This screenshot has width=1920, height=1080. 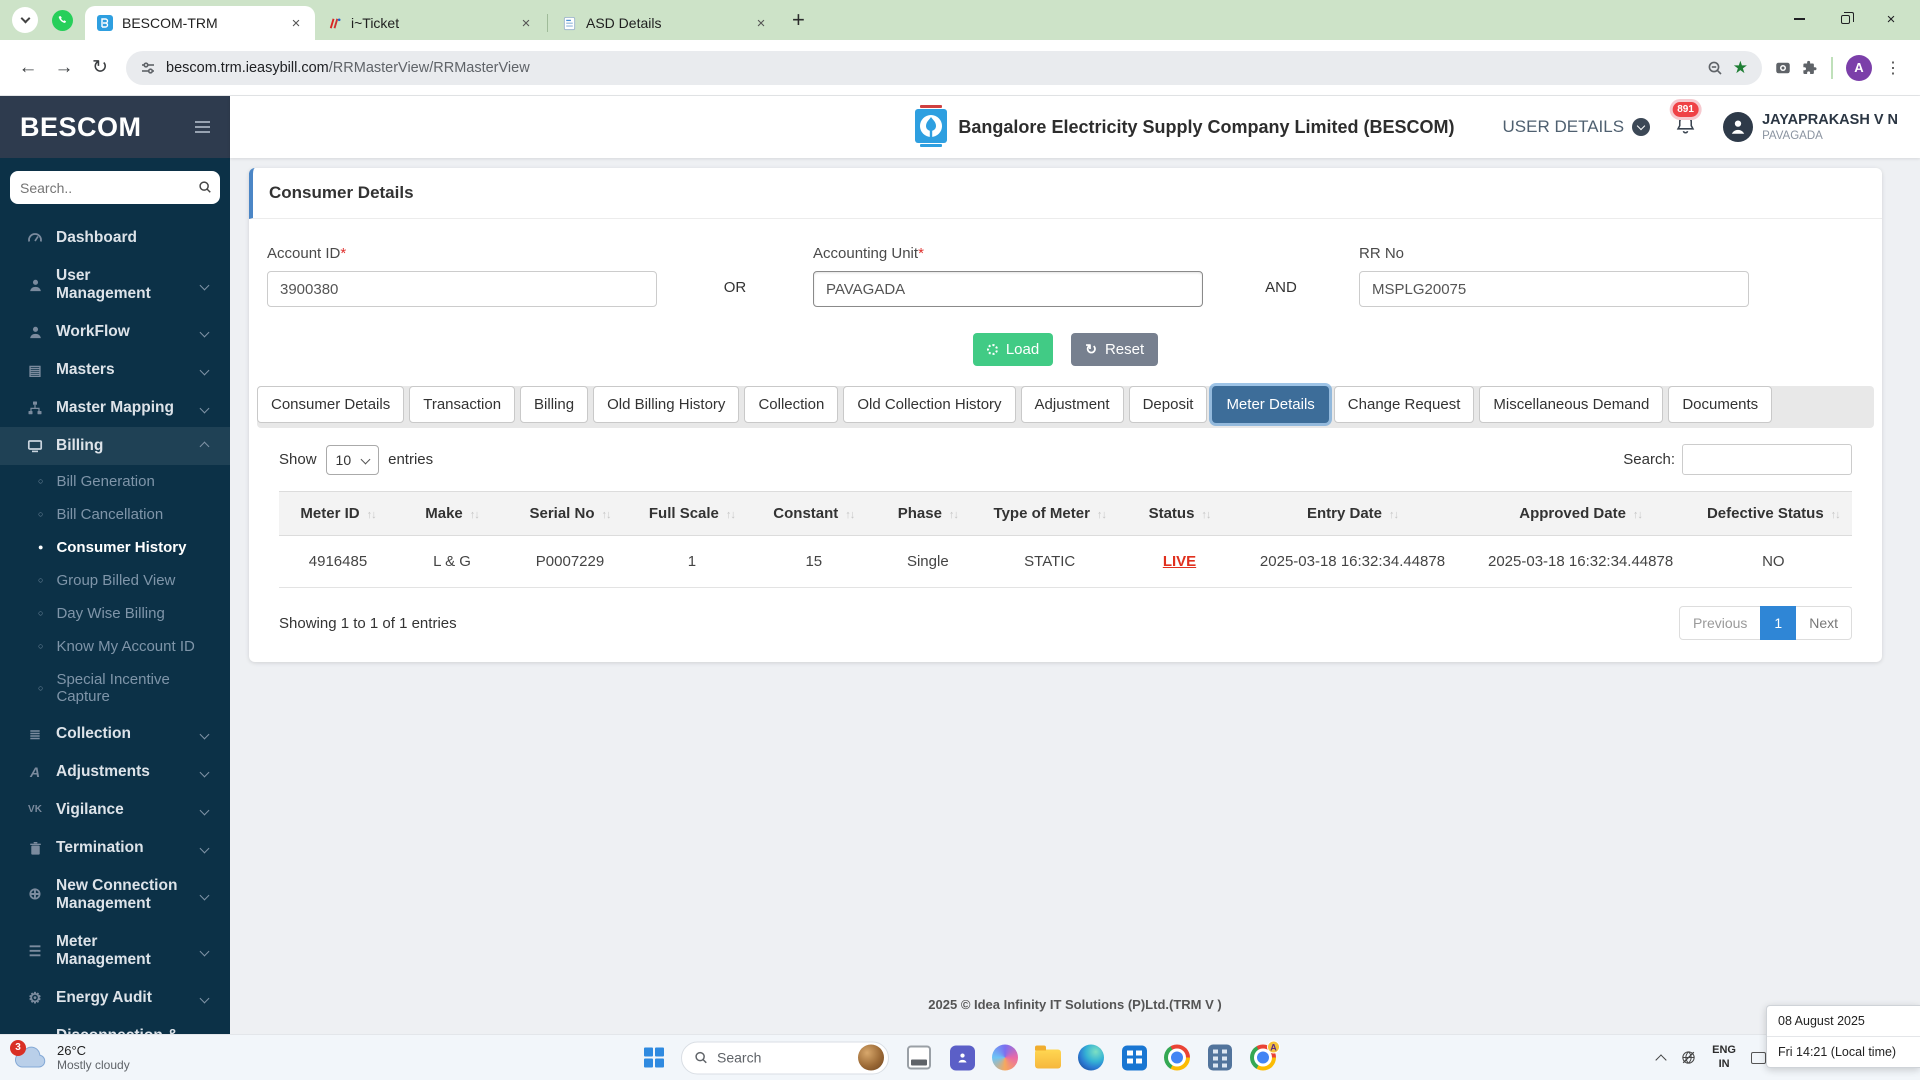 What do you see at coordinates (64, 68) in the screenshot?
I see `forward-button: →` at bounding box center [64, 68].